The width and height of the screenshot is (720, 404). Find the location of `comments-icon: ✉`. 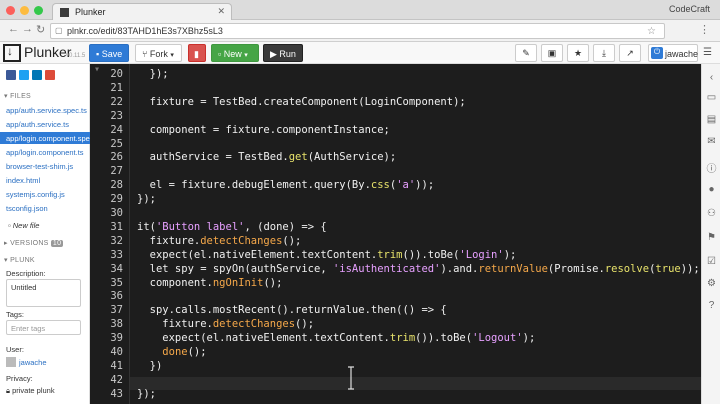

comments-icon: ✉ is located at coordinates (711, 141).